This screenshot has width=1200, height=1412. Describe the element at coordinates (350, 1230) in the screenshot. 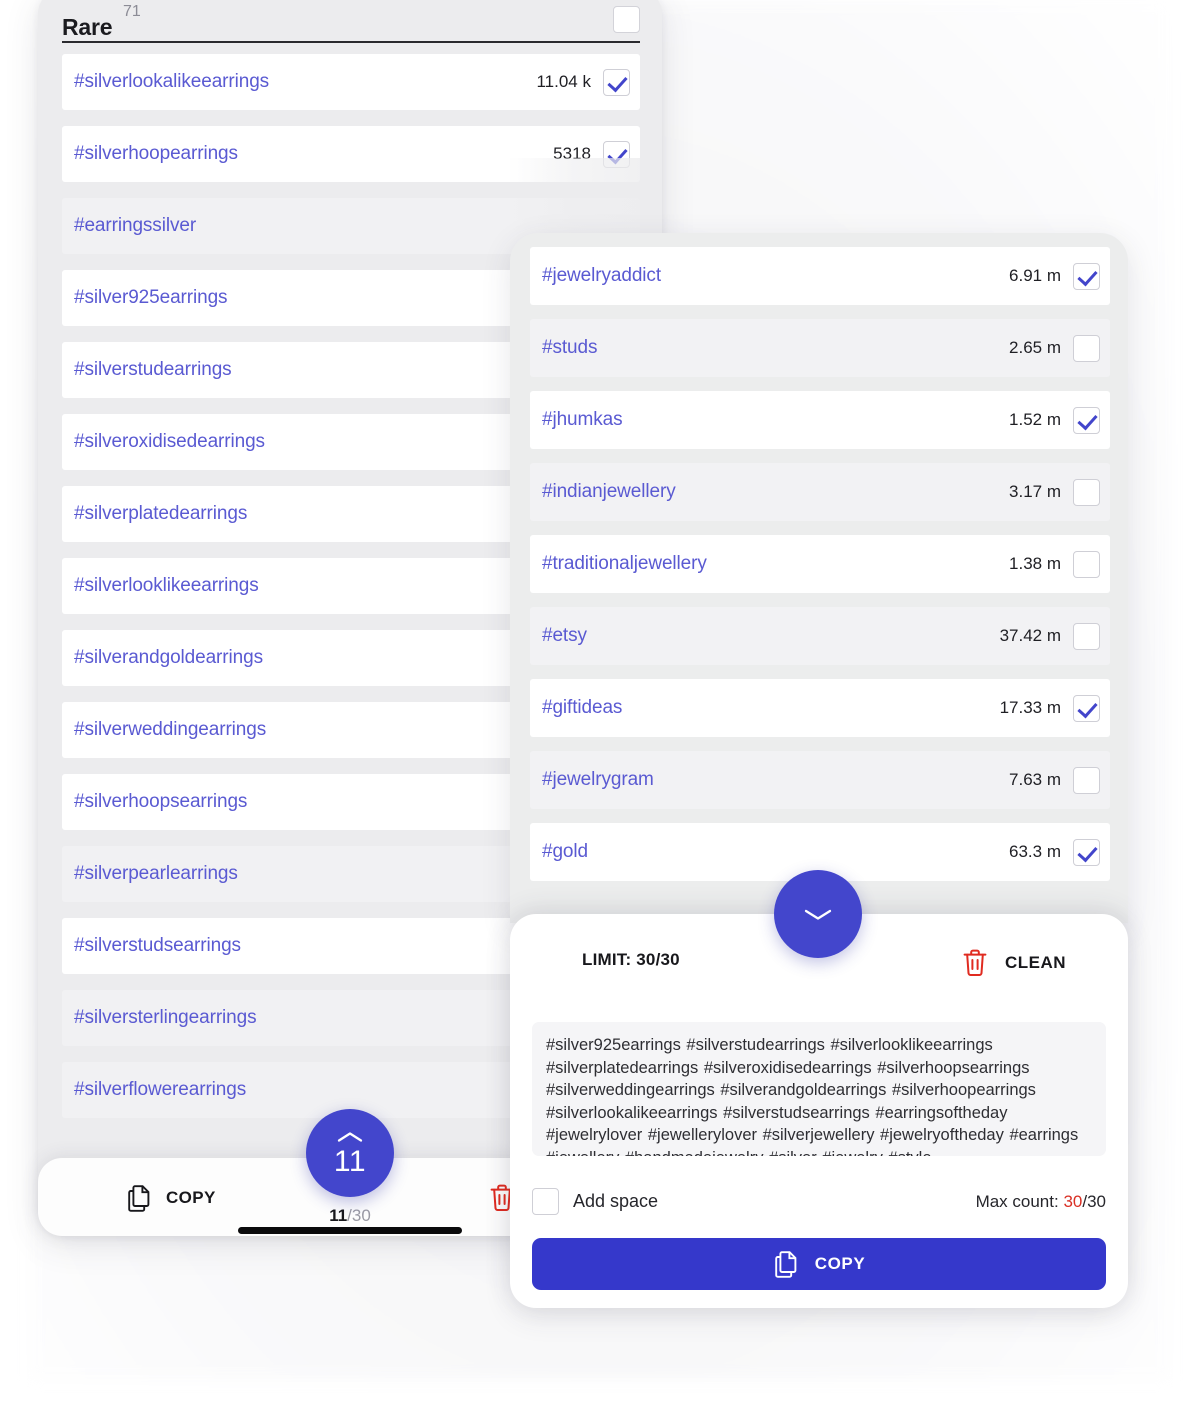

I see `home-indicator` at that location.